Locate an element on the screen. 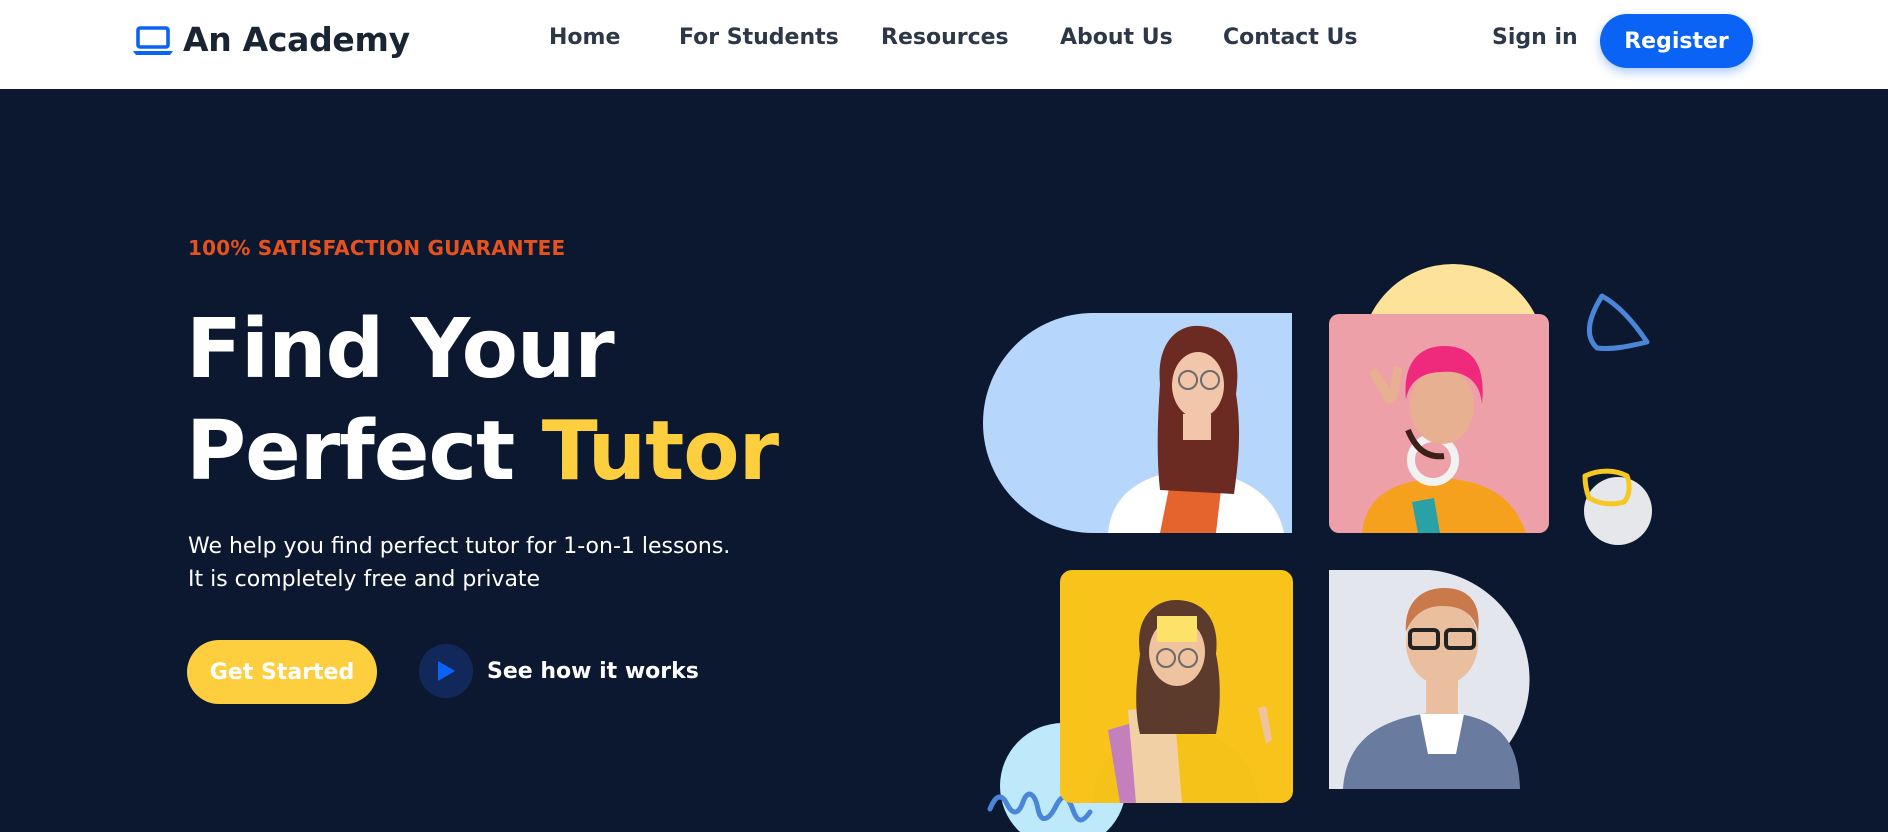 The height and width of the screenshot is (832, 1888). register-button: Register is located at coordinates (1676, 41).